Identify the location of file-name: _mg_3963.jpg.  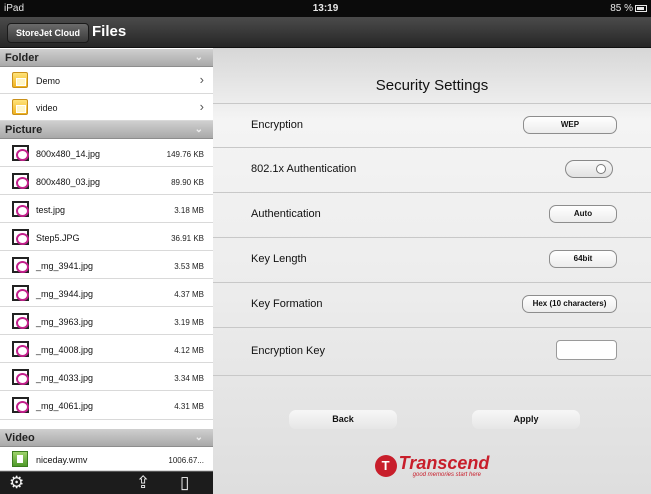
(65, 322).